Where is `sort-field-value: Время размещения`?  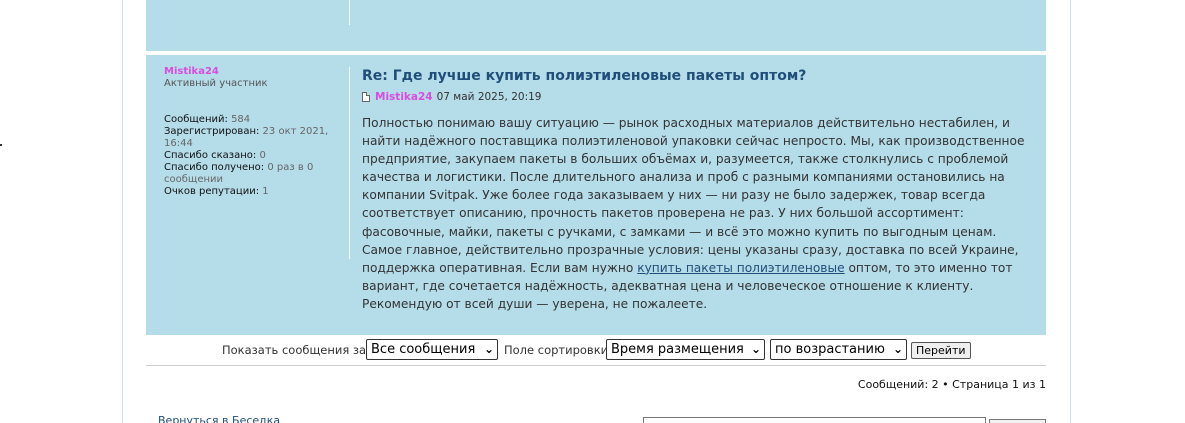 sort-field-value: Время размещения is located at coordinates (677, 349).